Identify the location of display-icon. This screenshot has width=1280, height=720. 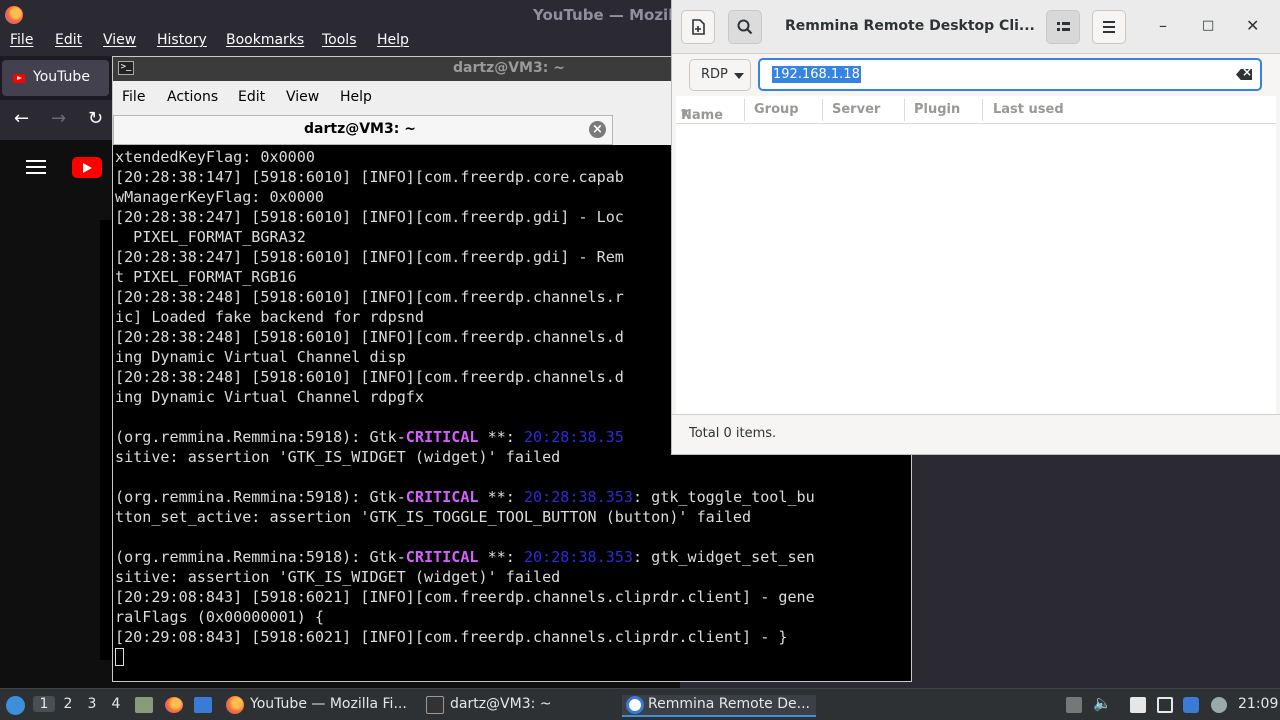
(1165, 705).